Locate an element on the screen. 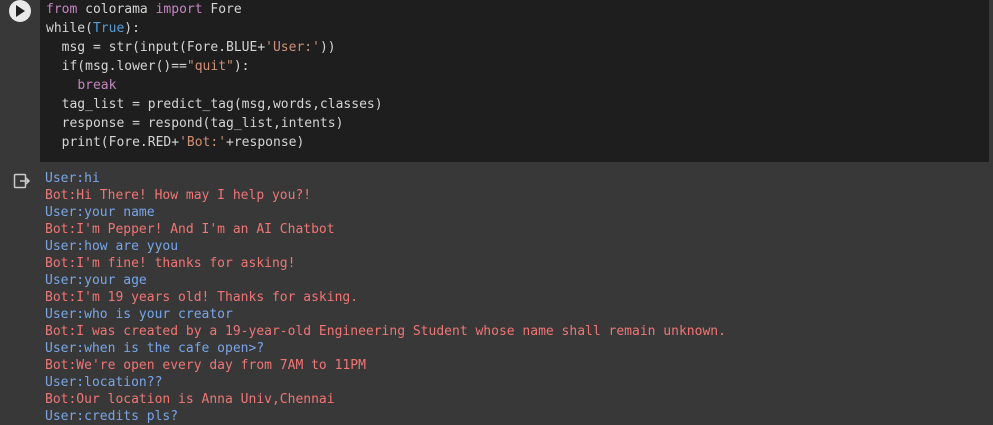 Image resolution: width=993 pixels, height=425 pixels. user-message-line: User:hi is located at coordinates (72, 178).